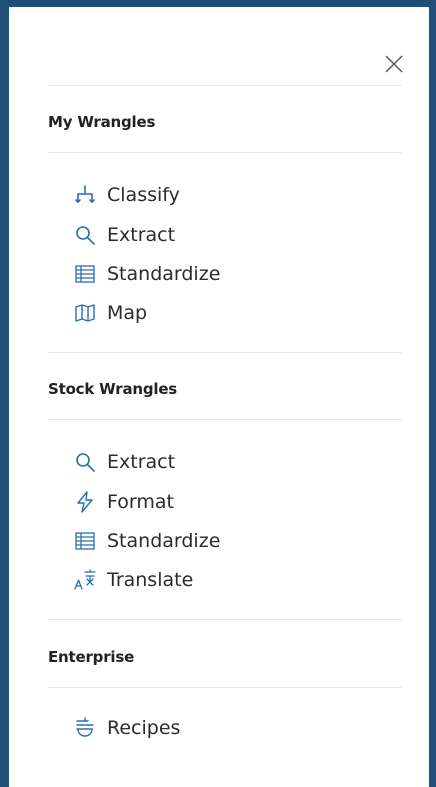 The image size is (436, 787). What do you see at coordinates (102, 122) in the screenshot?
I see `section-title-my-wrangles: My Wrangles` at bounding box center [102, 122].